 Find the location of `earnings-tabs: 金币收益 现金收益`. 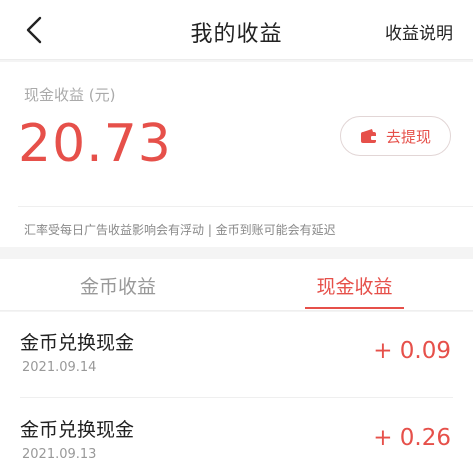

earnings-tabs: 金币收益 现金收益 is located at coordinates (236, 285).